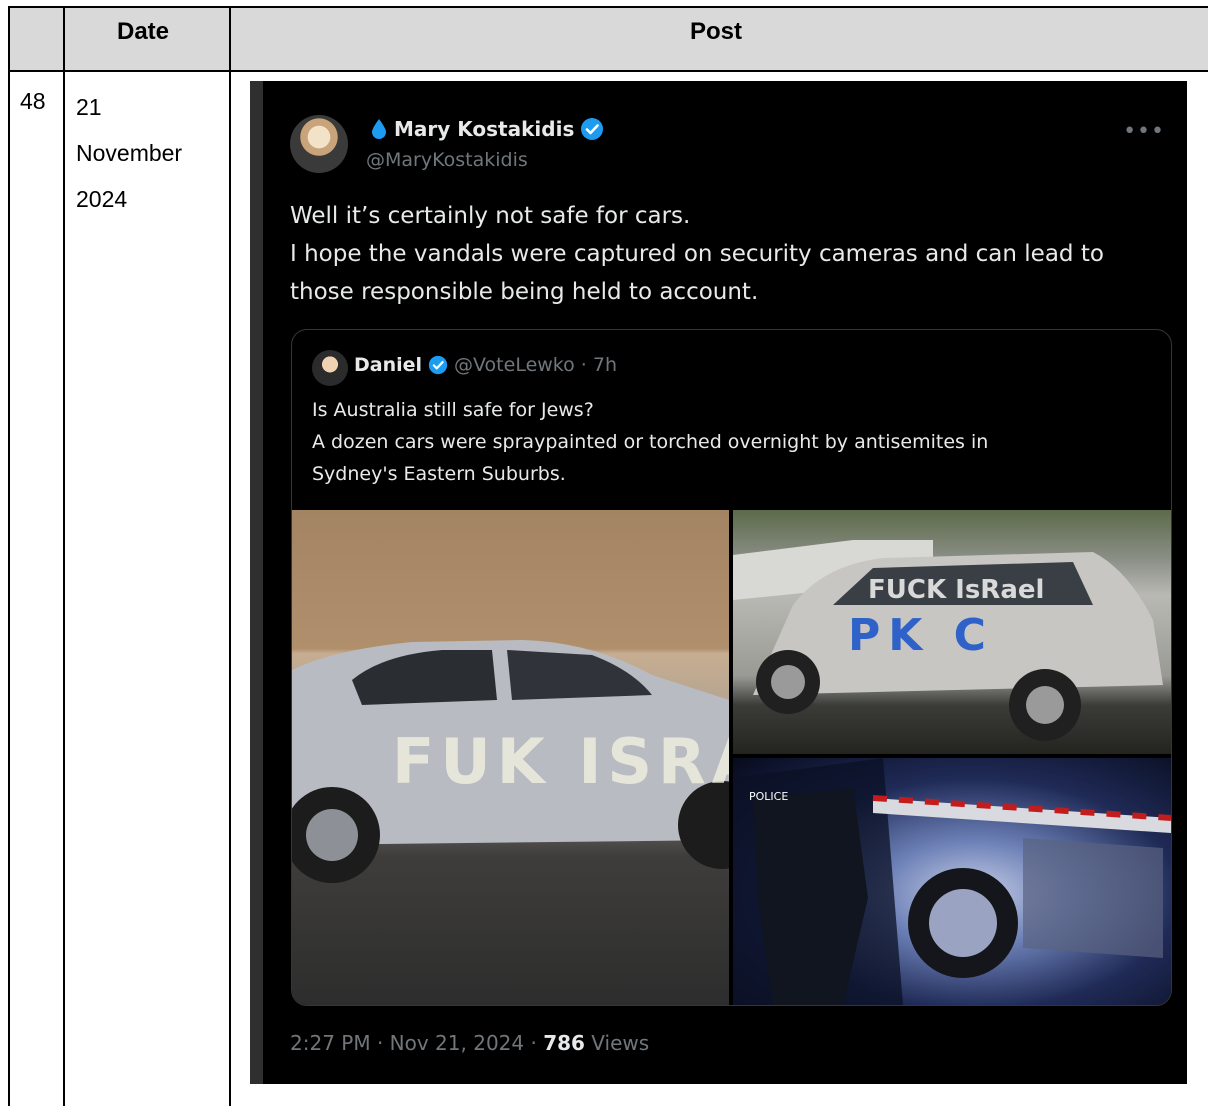 The width and height of the screenshot is (1208, 1106). I want to click on table-border-left, so click(9, 556).